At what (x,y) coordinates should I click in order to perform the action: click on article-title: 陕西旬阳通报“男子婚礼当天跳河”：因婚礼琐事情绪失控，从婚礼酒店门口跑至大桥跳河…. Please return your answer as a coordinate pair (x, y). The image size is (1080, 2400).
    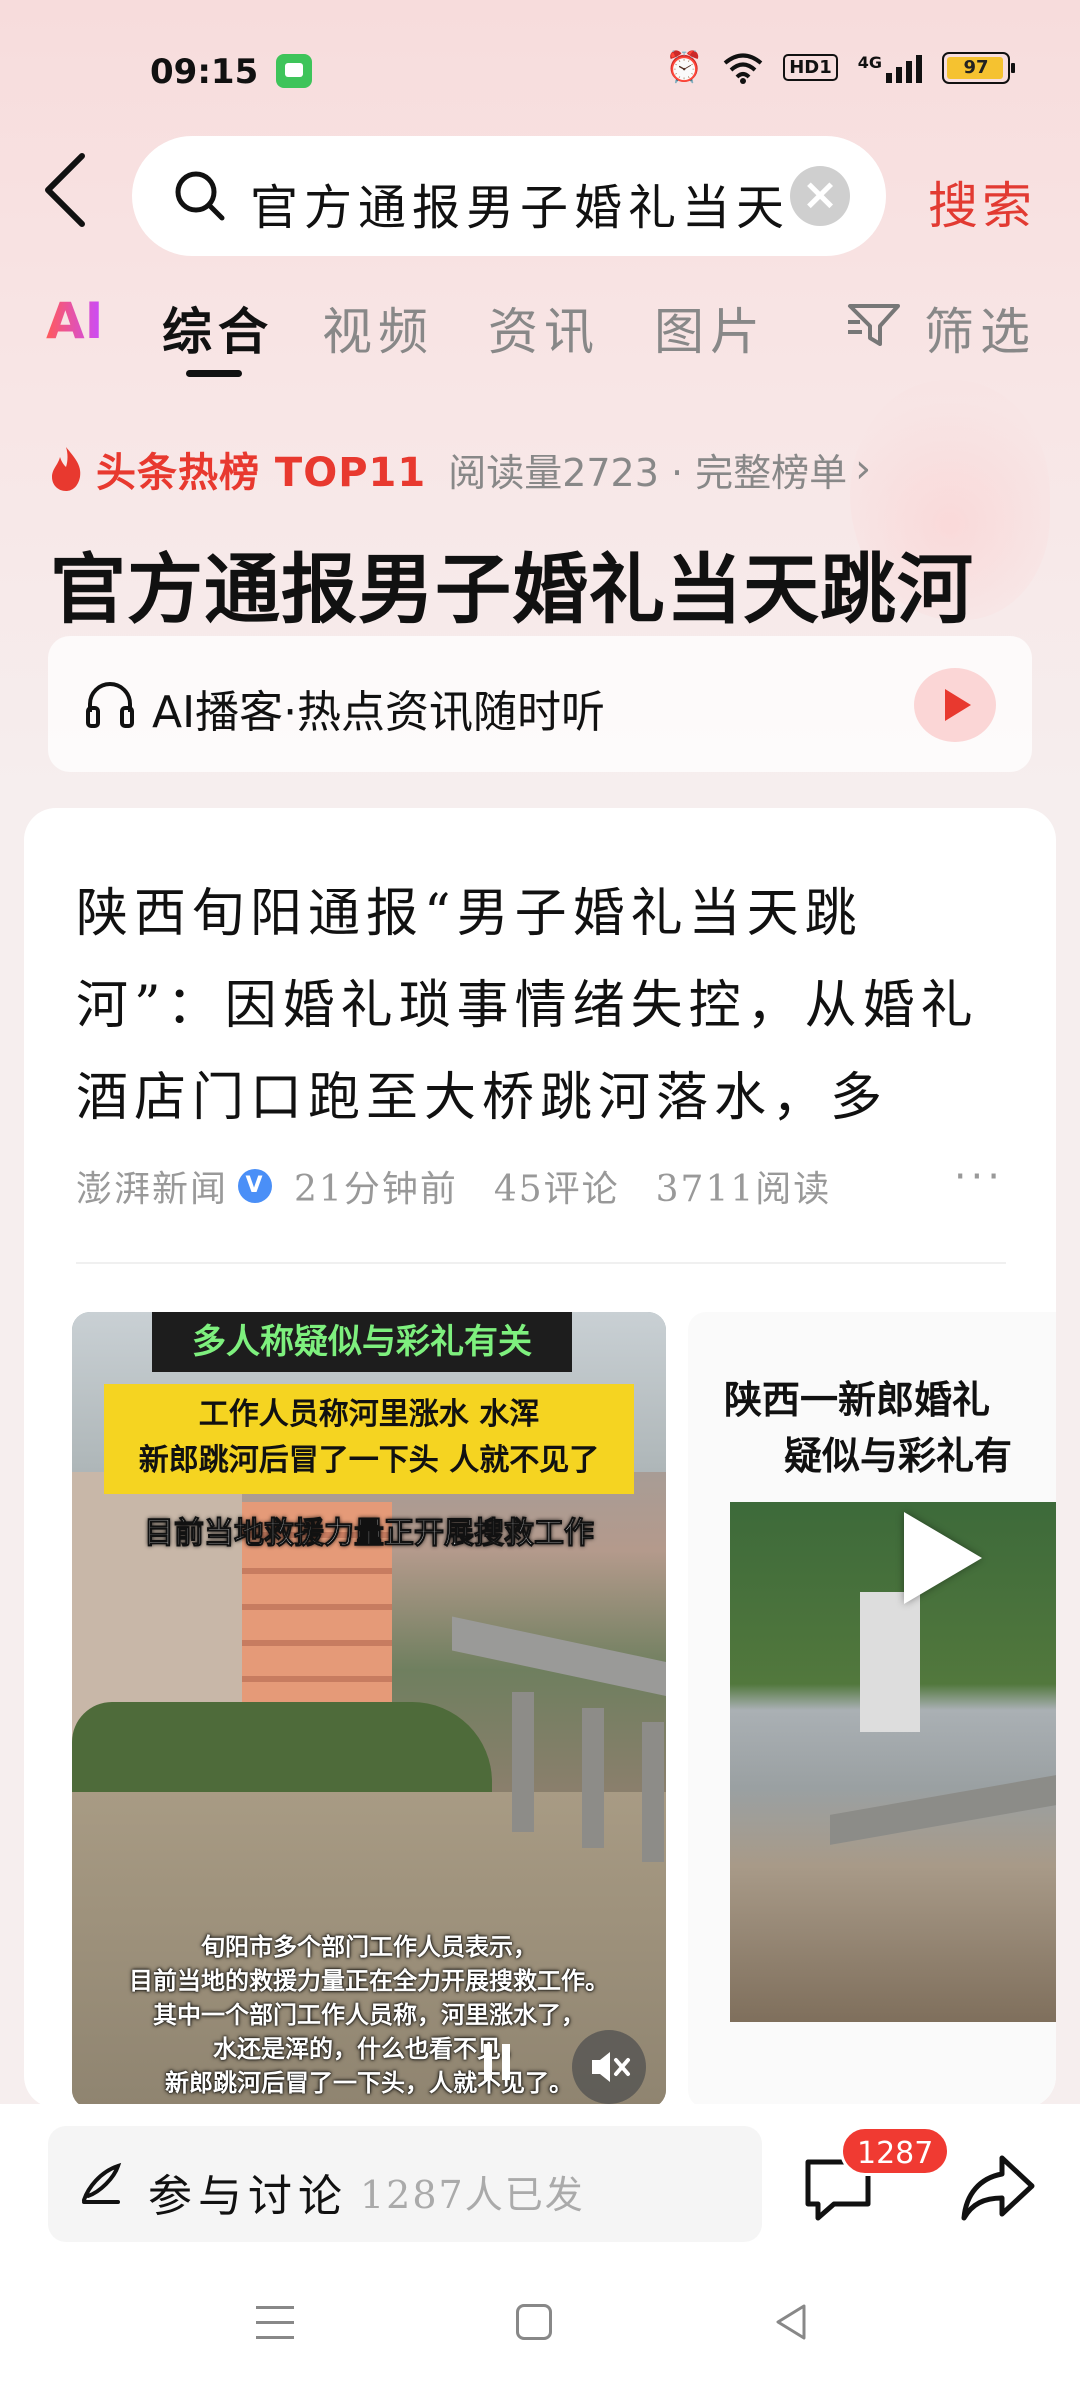
    Looking at the image, I should click on (536, 1006).